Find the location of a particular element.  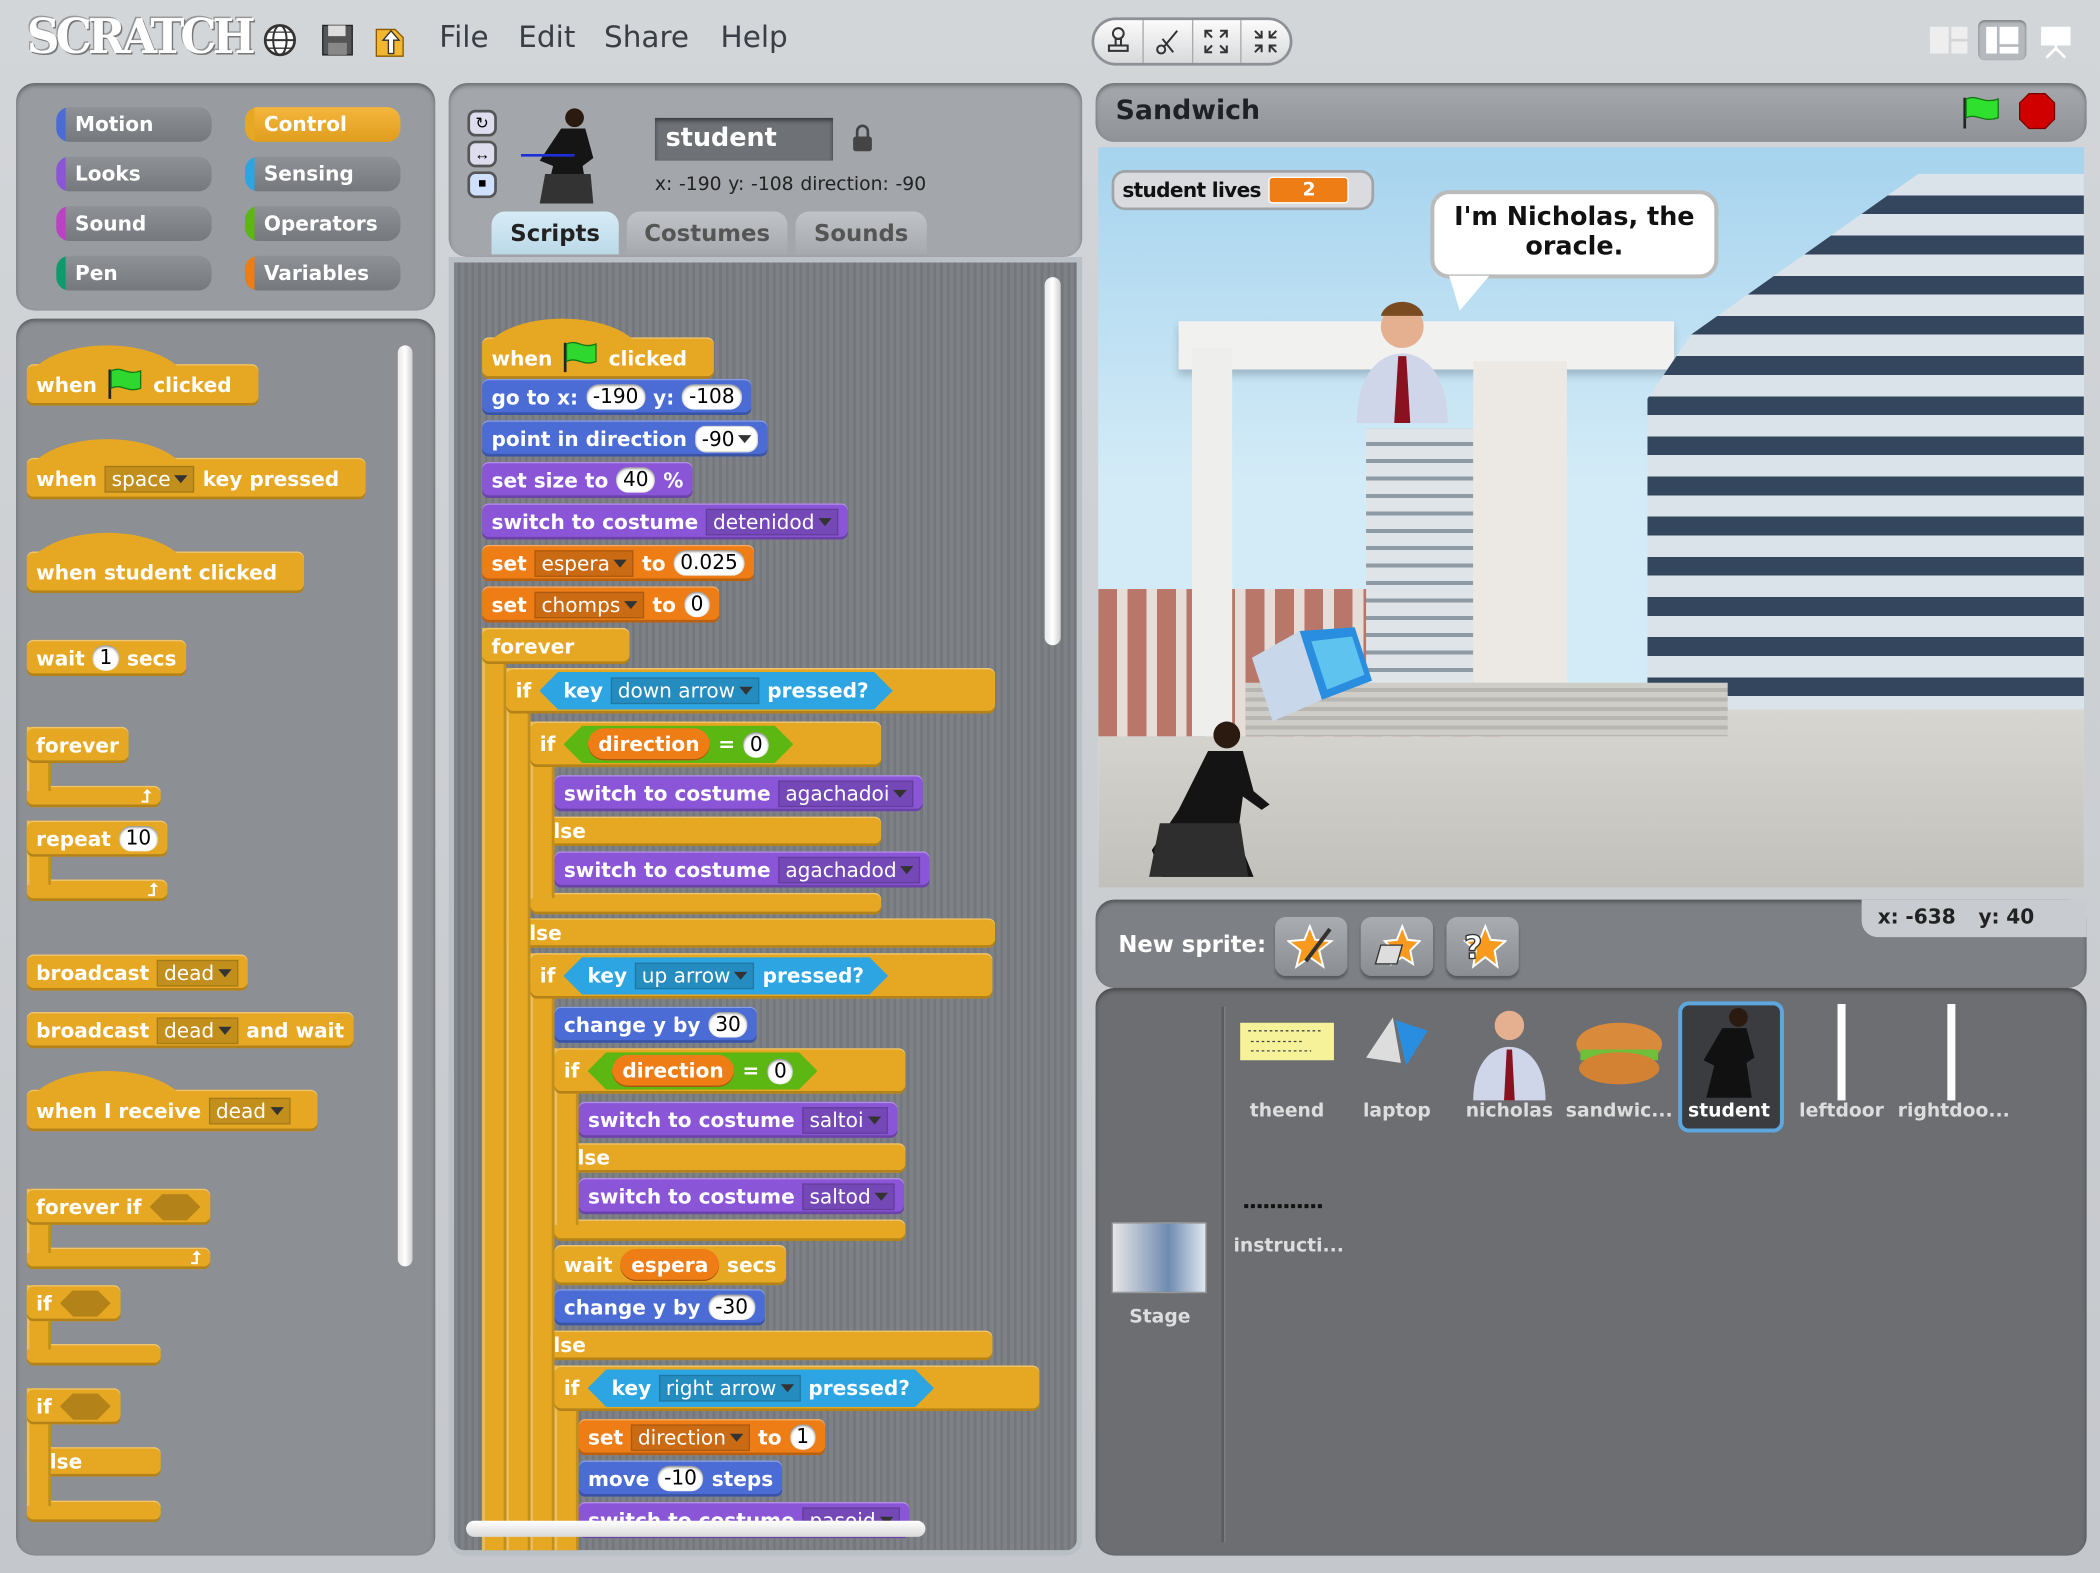

category-control: Control is located at coordinates (323, 124).